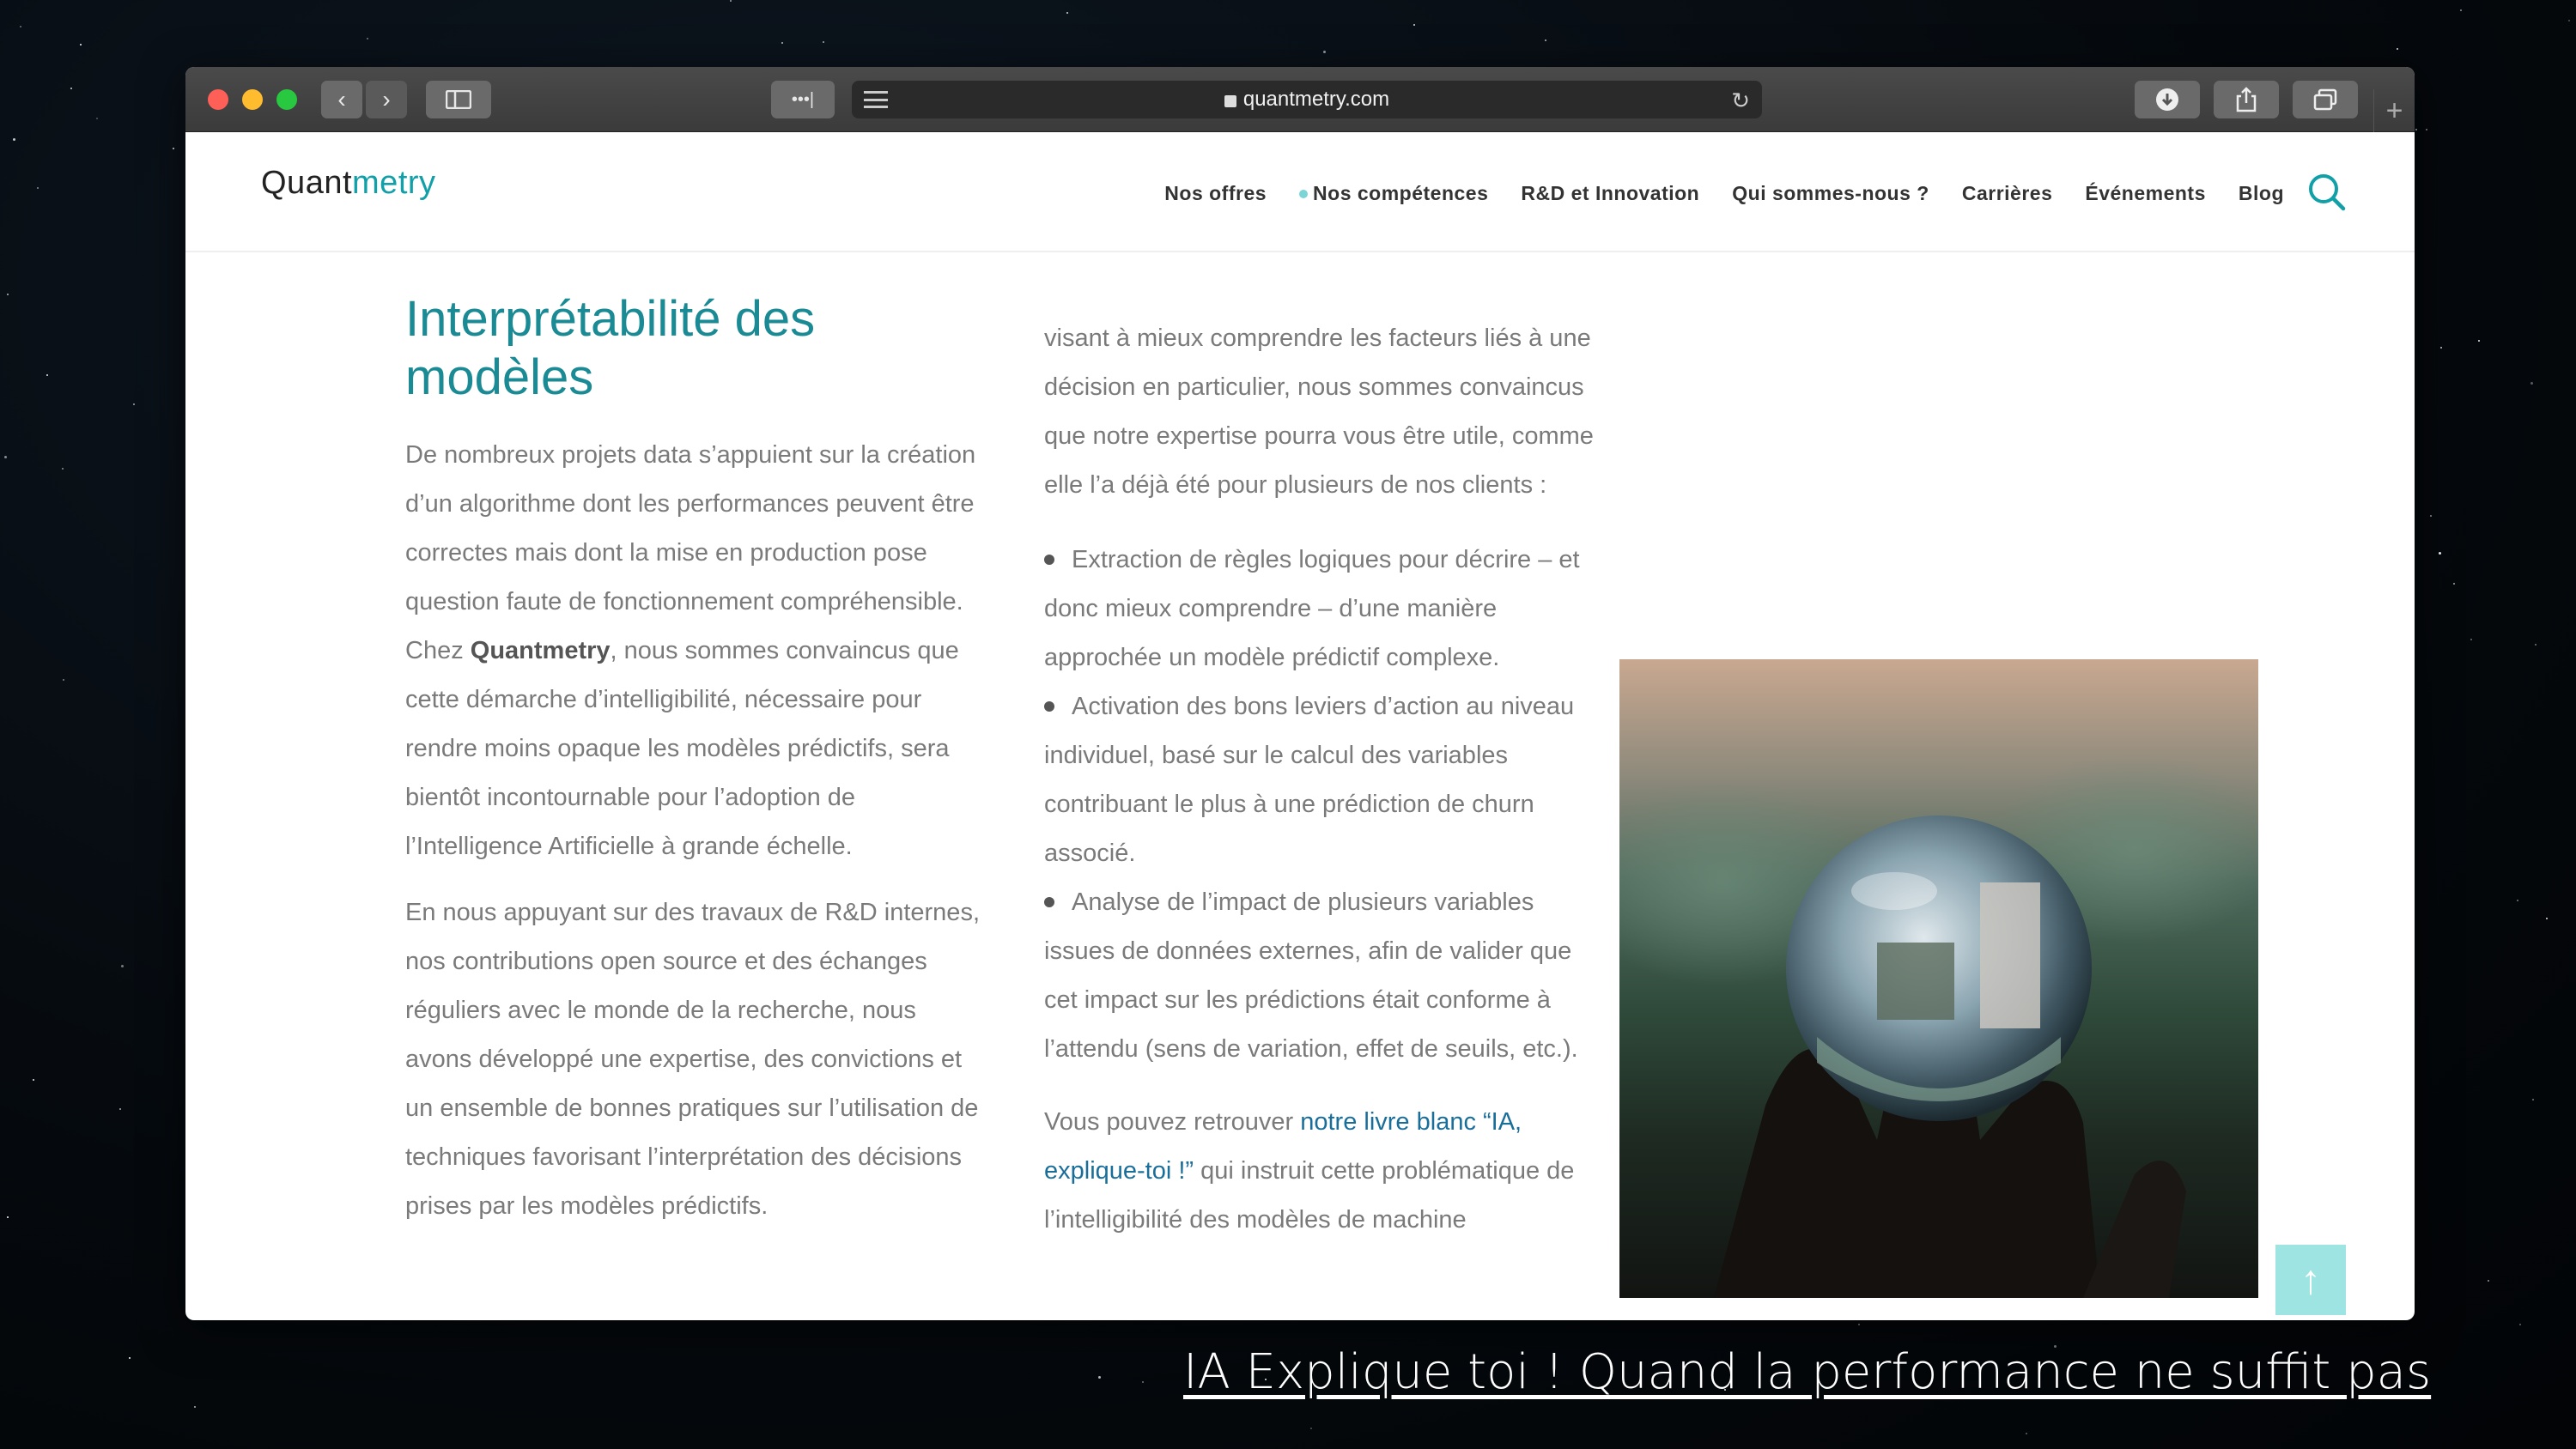  Describe the element at coordinates (218, 99) in the screenshot. I see `close-window-button` at that location.